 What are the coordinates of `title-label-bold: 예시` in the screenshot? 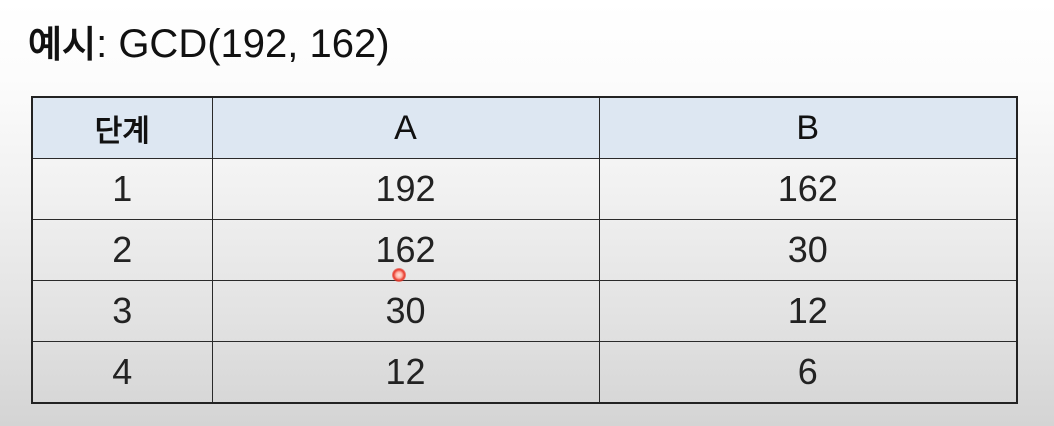 It's located at (62, 44).